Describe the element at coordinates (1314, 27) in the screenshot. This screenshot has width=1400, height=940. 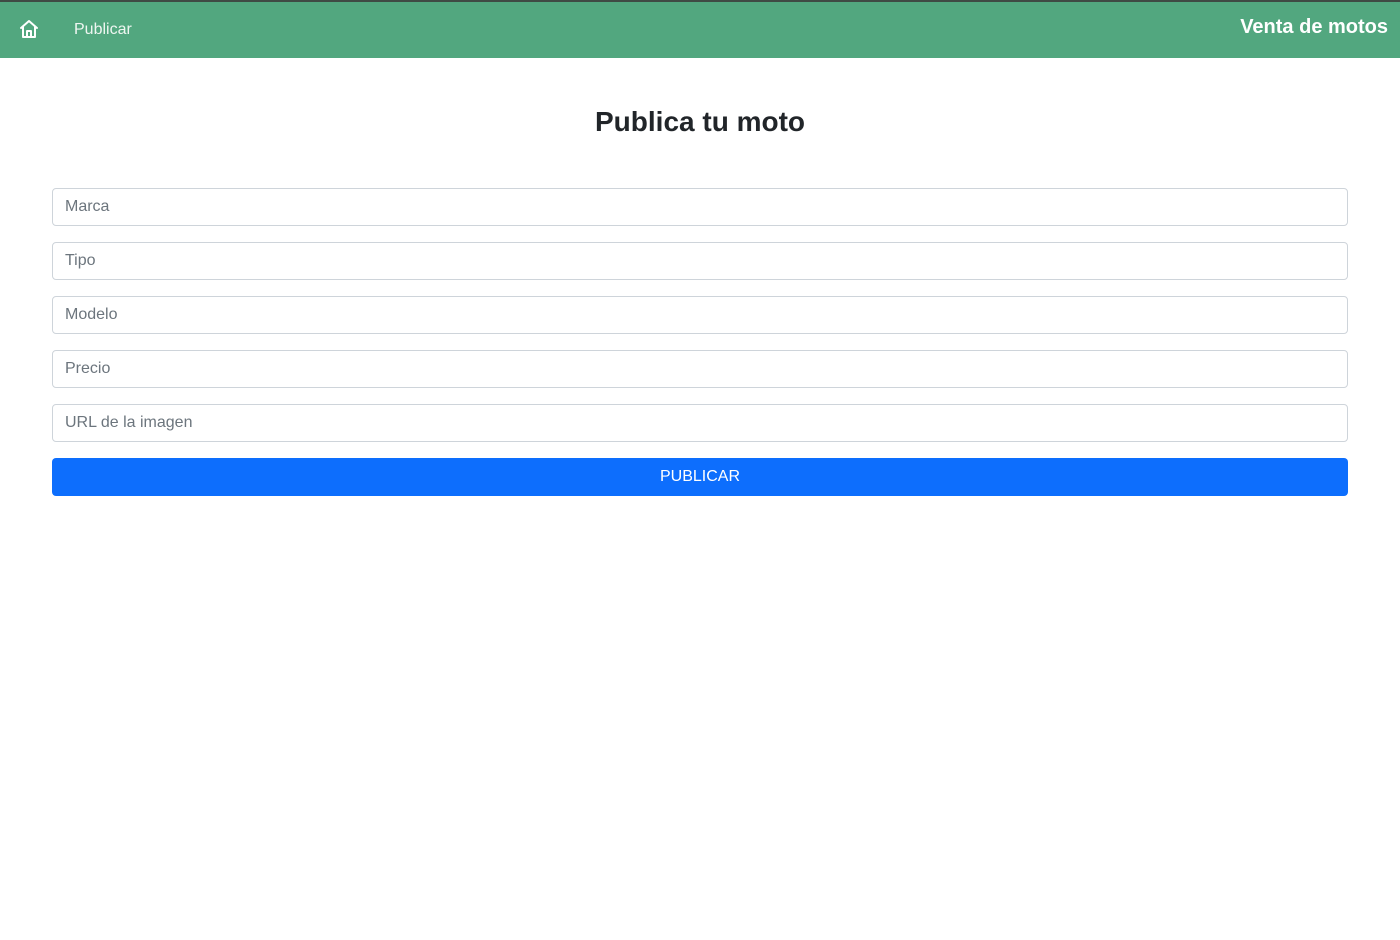
I see `brand-title: Venta de motos` at that location.